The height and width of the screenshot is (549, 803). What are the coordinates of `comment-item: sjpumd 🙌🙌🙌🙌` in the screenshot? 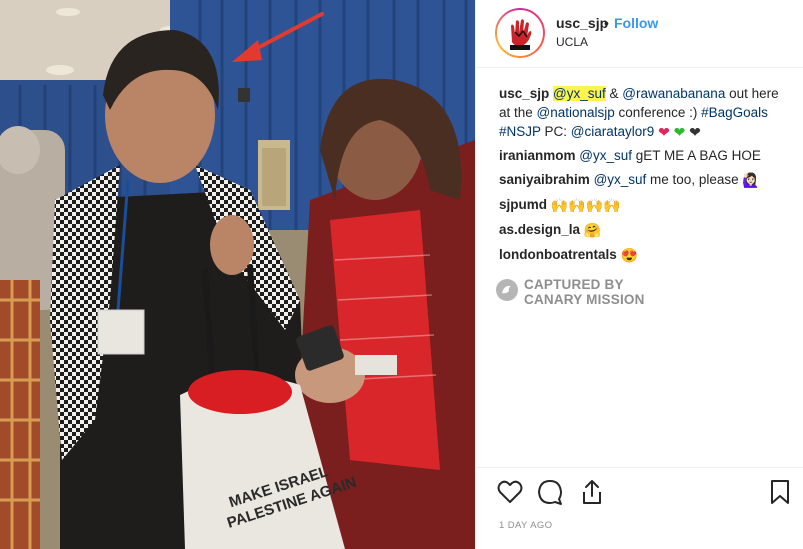 It's located at (645, 205).